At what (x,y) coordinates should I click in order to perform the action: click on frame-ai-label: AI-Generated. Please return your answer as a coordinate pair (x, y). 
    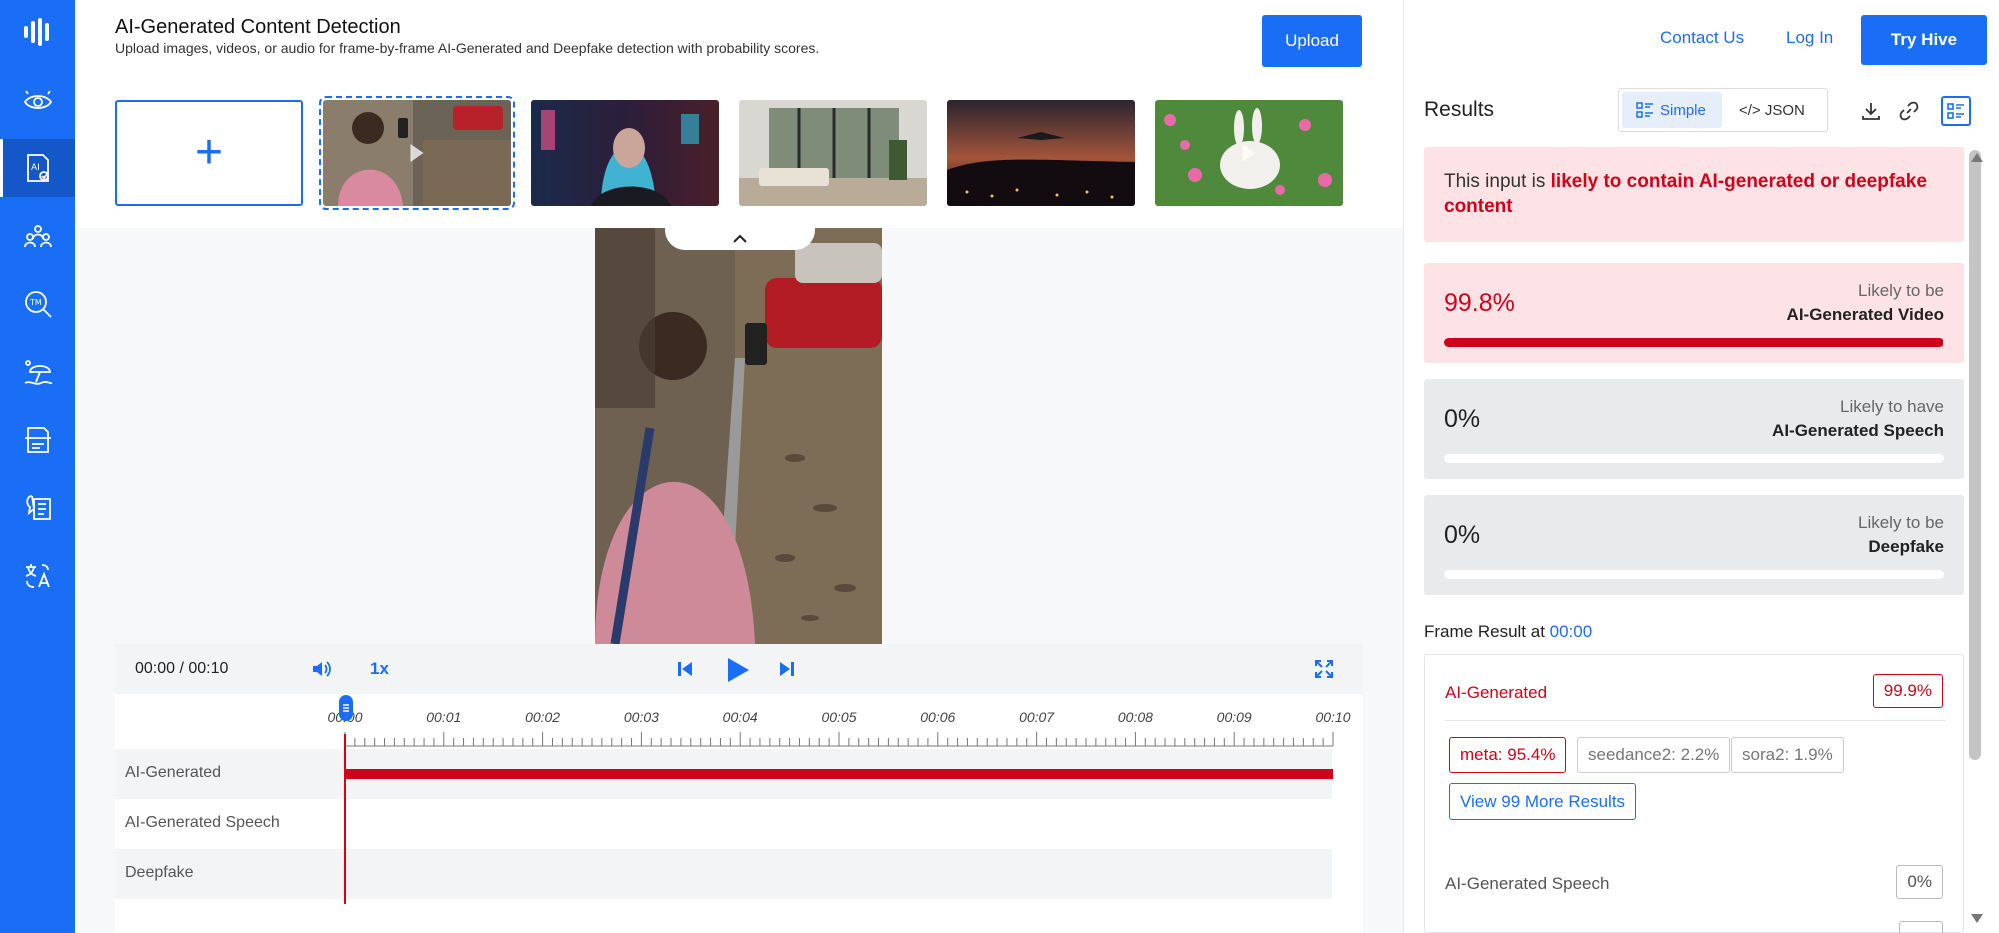
    Looking at the image, I should click on (1496, 692).